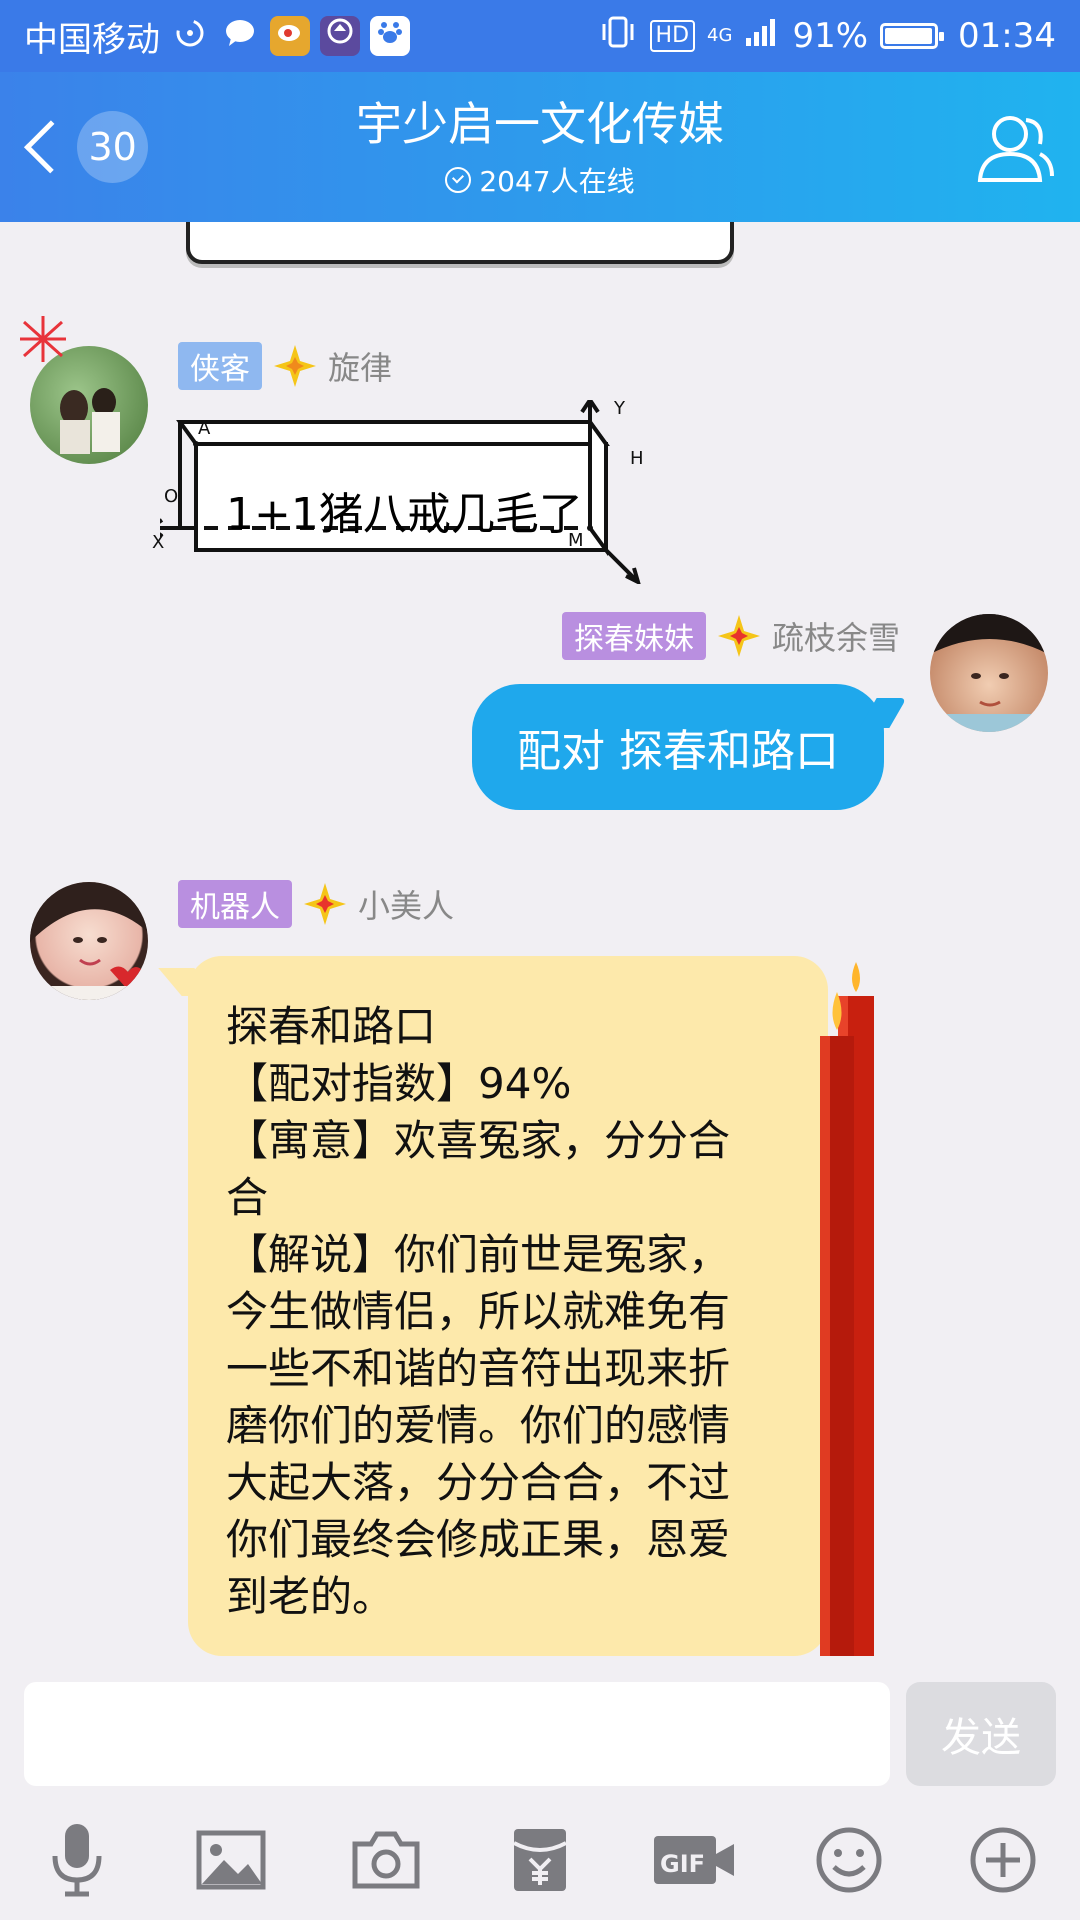 The width and height of the screenshot is (1080, 1920). Describe the element at coordinates (220, 366) in the screenshot. I see `member-tag: 侠客` at that location.